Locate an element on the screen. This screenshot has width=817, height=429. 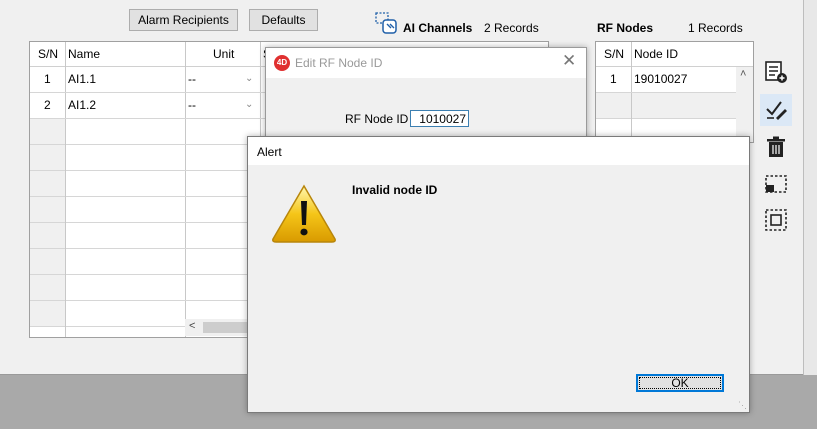
scroll-up-icon: ˄ is located at coordinates (743, 74).